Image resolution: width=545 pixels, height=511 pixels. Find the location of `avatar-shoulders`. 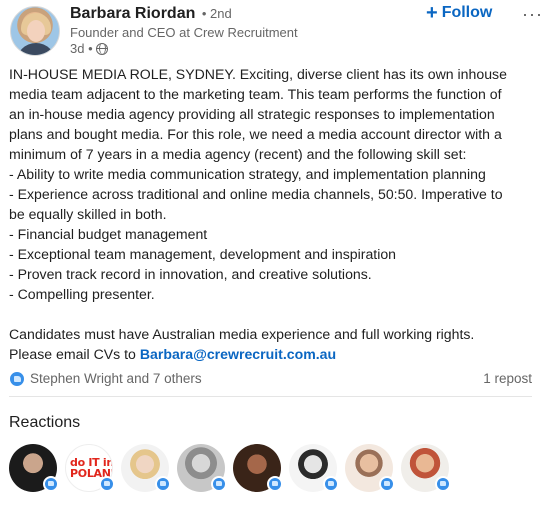

avatar-shoulders is located at coordinates (36, 49).